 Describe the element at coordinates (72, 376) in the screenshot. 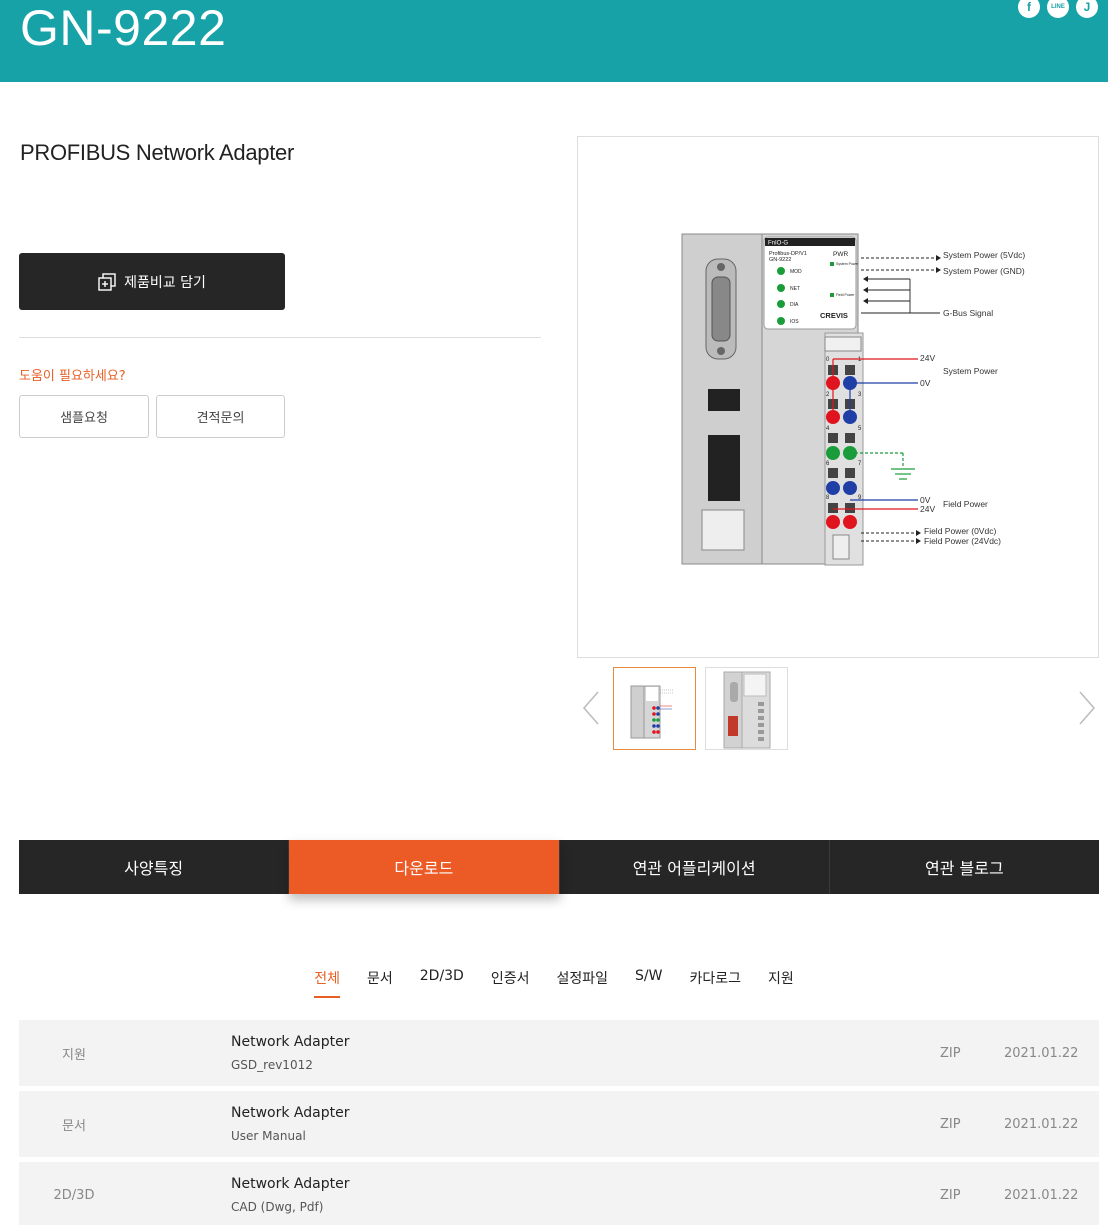

I see `help-heading: 도움이 필요하세요?` at that location.